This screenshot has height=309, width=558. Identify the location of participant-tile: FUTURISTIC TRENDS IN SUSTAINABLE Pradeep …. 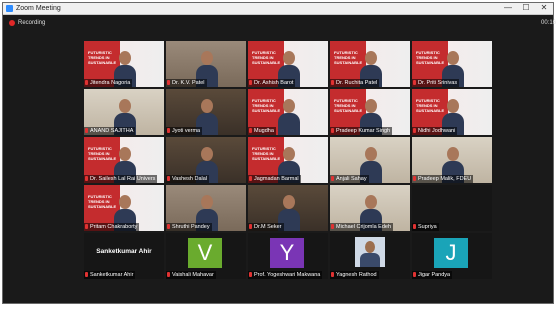
(370, 112).